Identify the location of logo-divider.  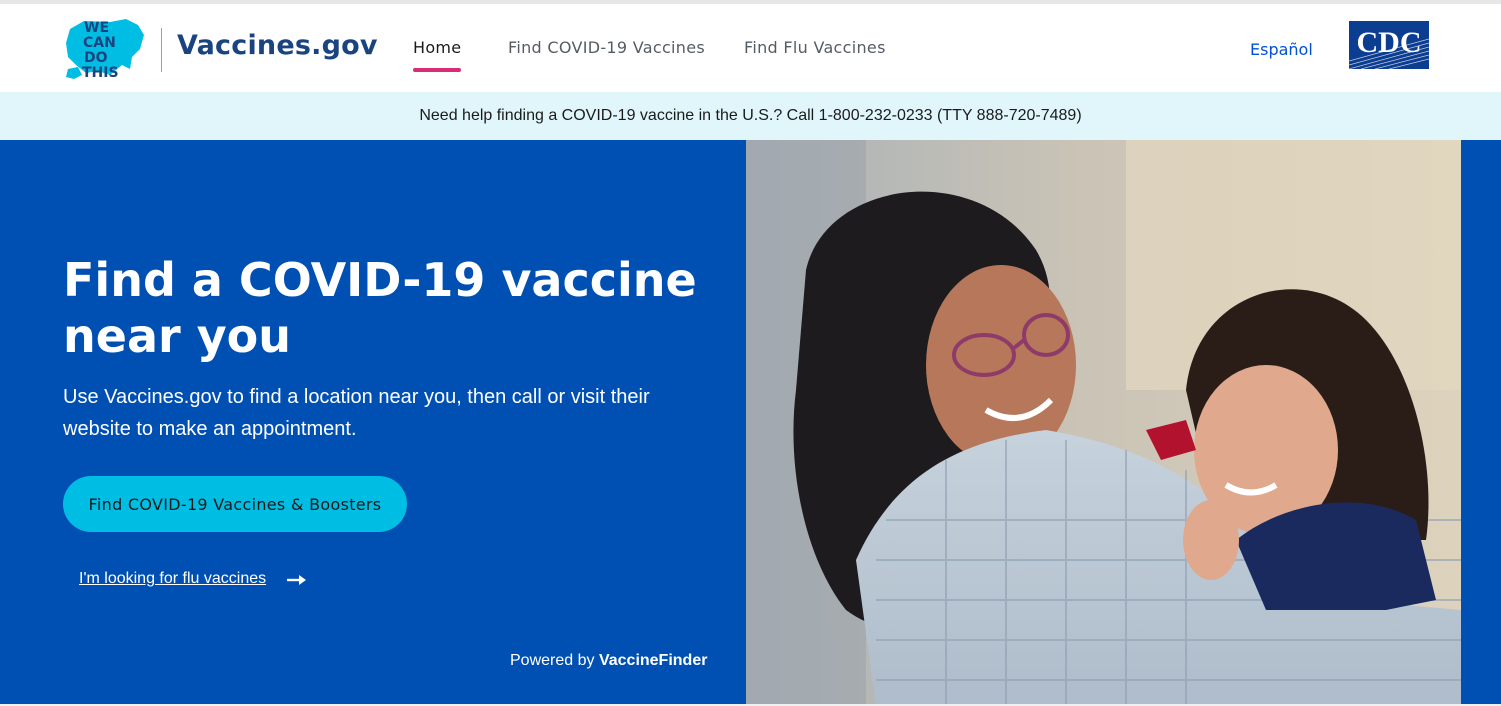
(161, 50).